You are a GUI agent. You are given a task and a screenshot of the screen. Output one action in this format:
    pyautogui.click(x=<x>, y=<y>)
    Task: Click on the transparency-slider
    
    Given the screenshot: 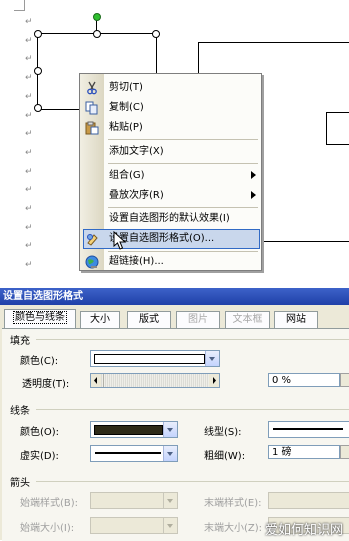 What is the action you would take?
    pyautogui.click(x=155, y=380)
    